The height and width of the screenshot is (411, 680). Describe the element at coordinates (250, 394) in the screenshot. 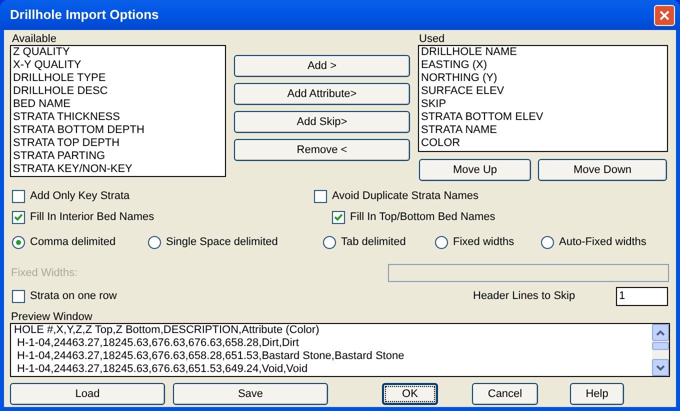

I see `dialog-button: Save` at that location.